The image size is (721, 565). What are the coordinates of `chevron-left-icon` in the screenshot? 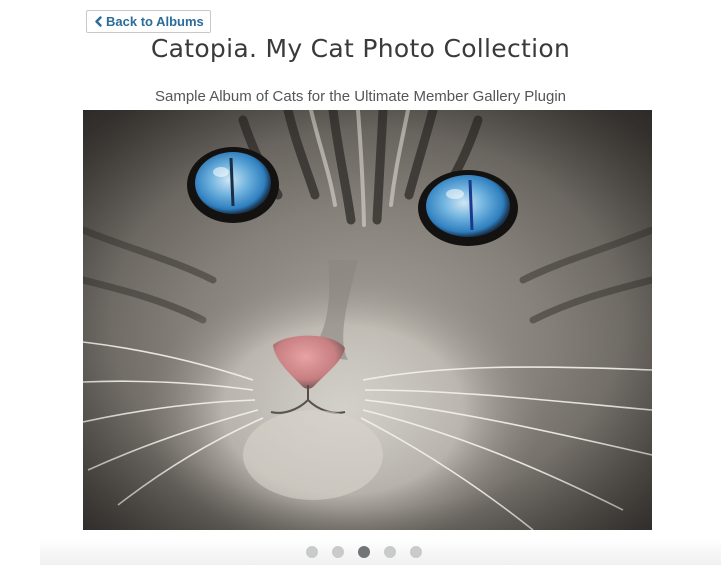 It's located at (98, 21).